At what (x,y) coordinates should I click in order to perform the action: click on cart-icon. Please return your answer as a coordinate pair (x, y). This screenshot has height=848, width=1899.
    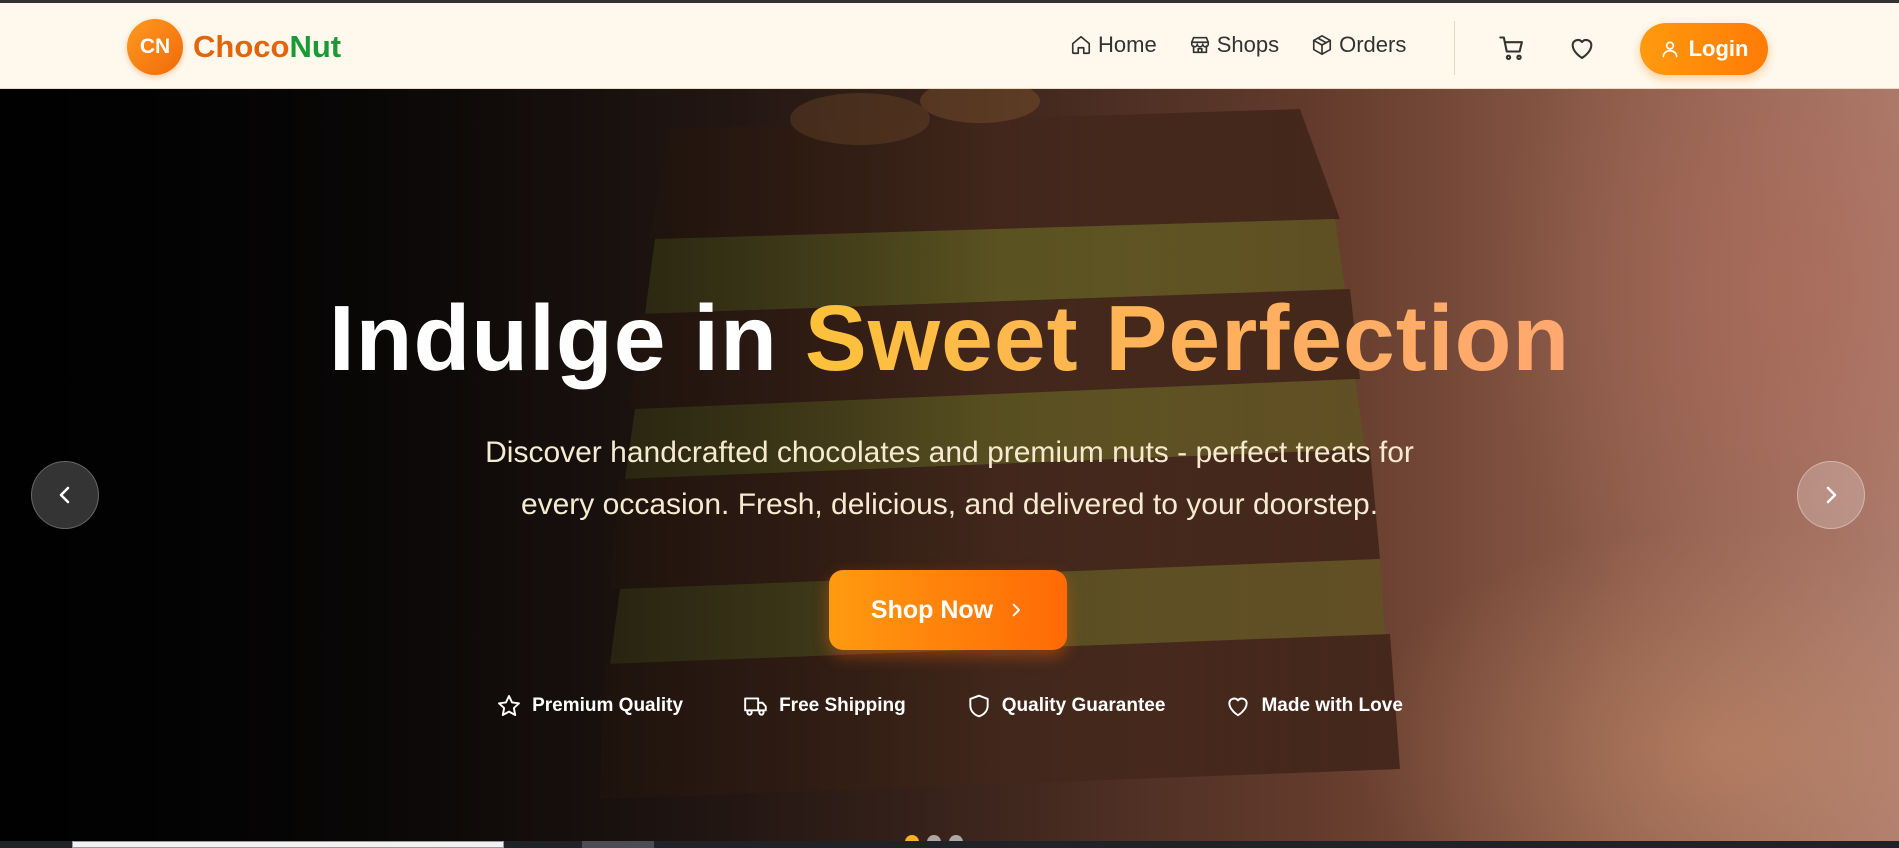
    Looking at the image, I should click on (1511, 48).